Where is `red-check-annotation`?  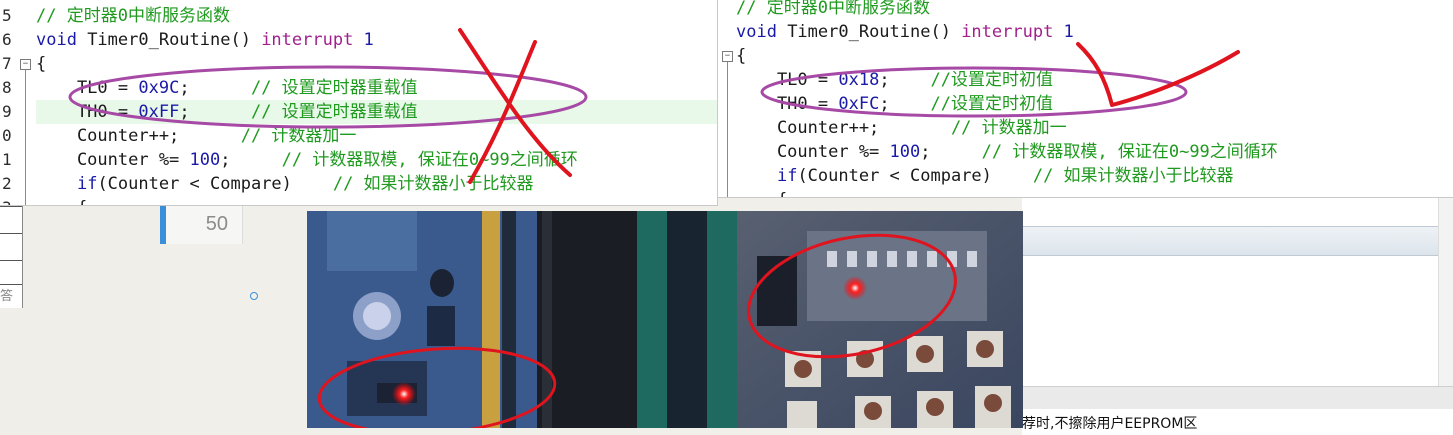 red-check-annotation is located at coordinates (1158, 74).